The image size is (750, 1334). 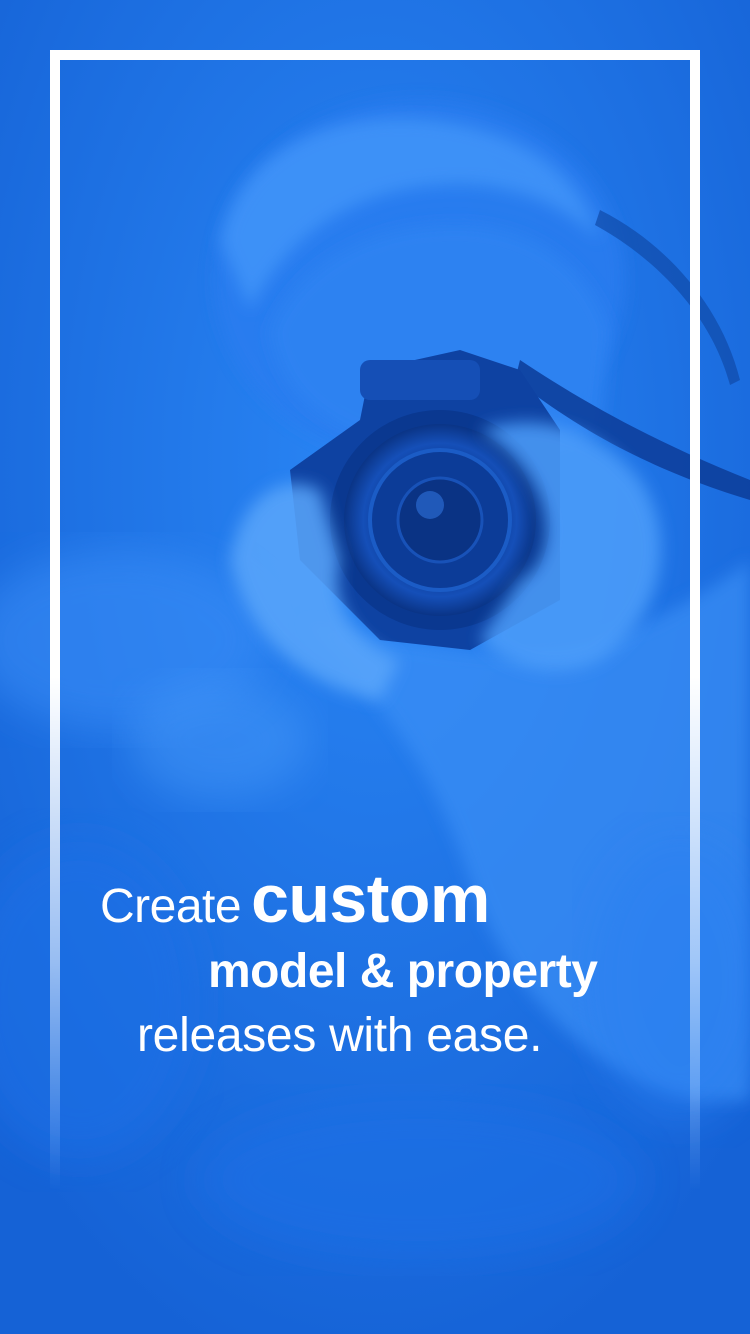 What do you see at coordinates (695, 620) in the screenshot?
I see `frame-right-edge` at bounding box center [695, 620].